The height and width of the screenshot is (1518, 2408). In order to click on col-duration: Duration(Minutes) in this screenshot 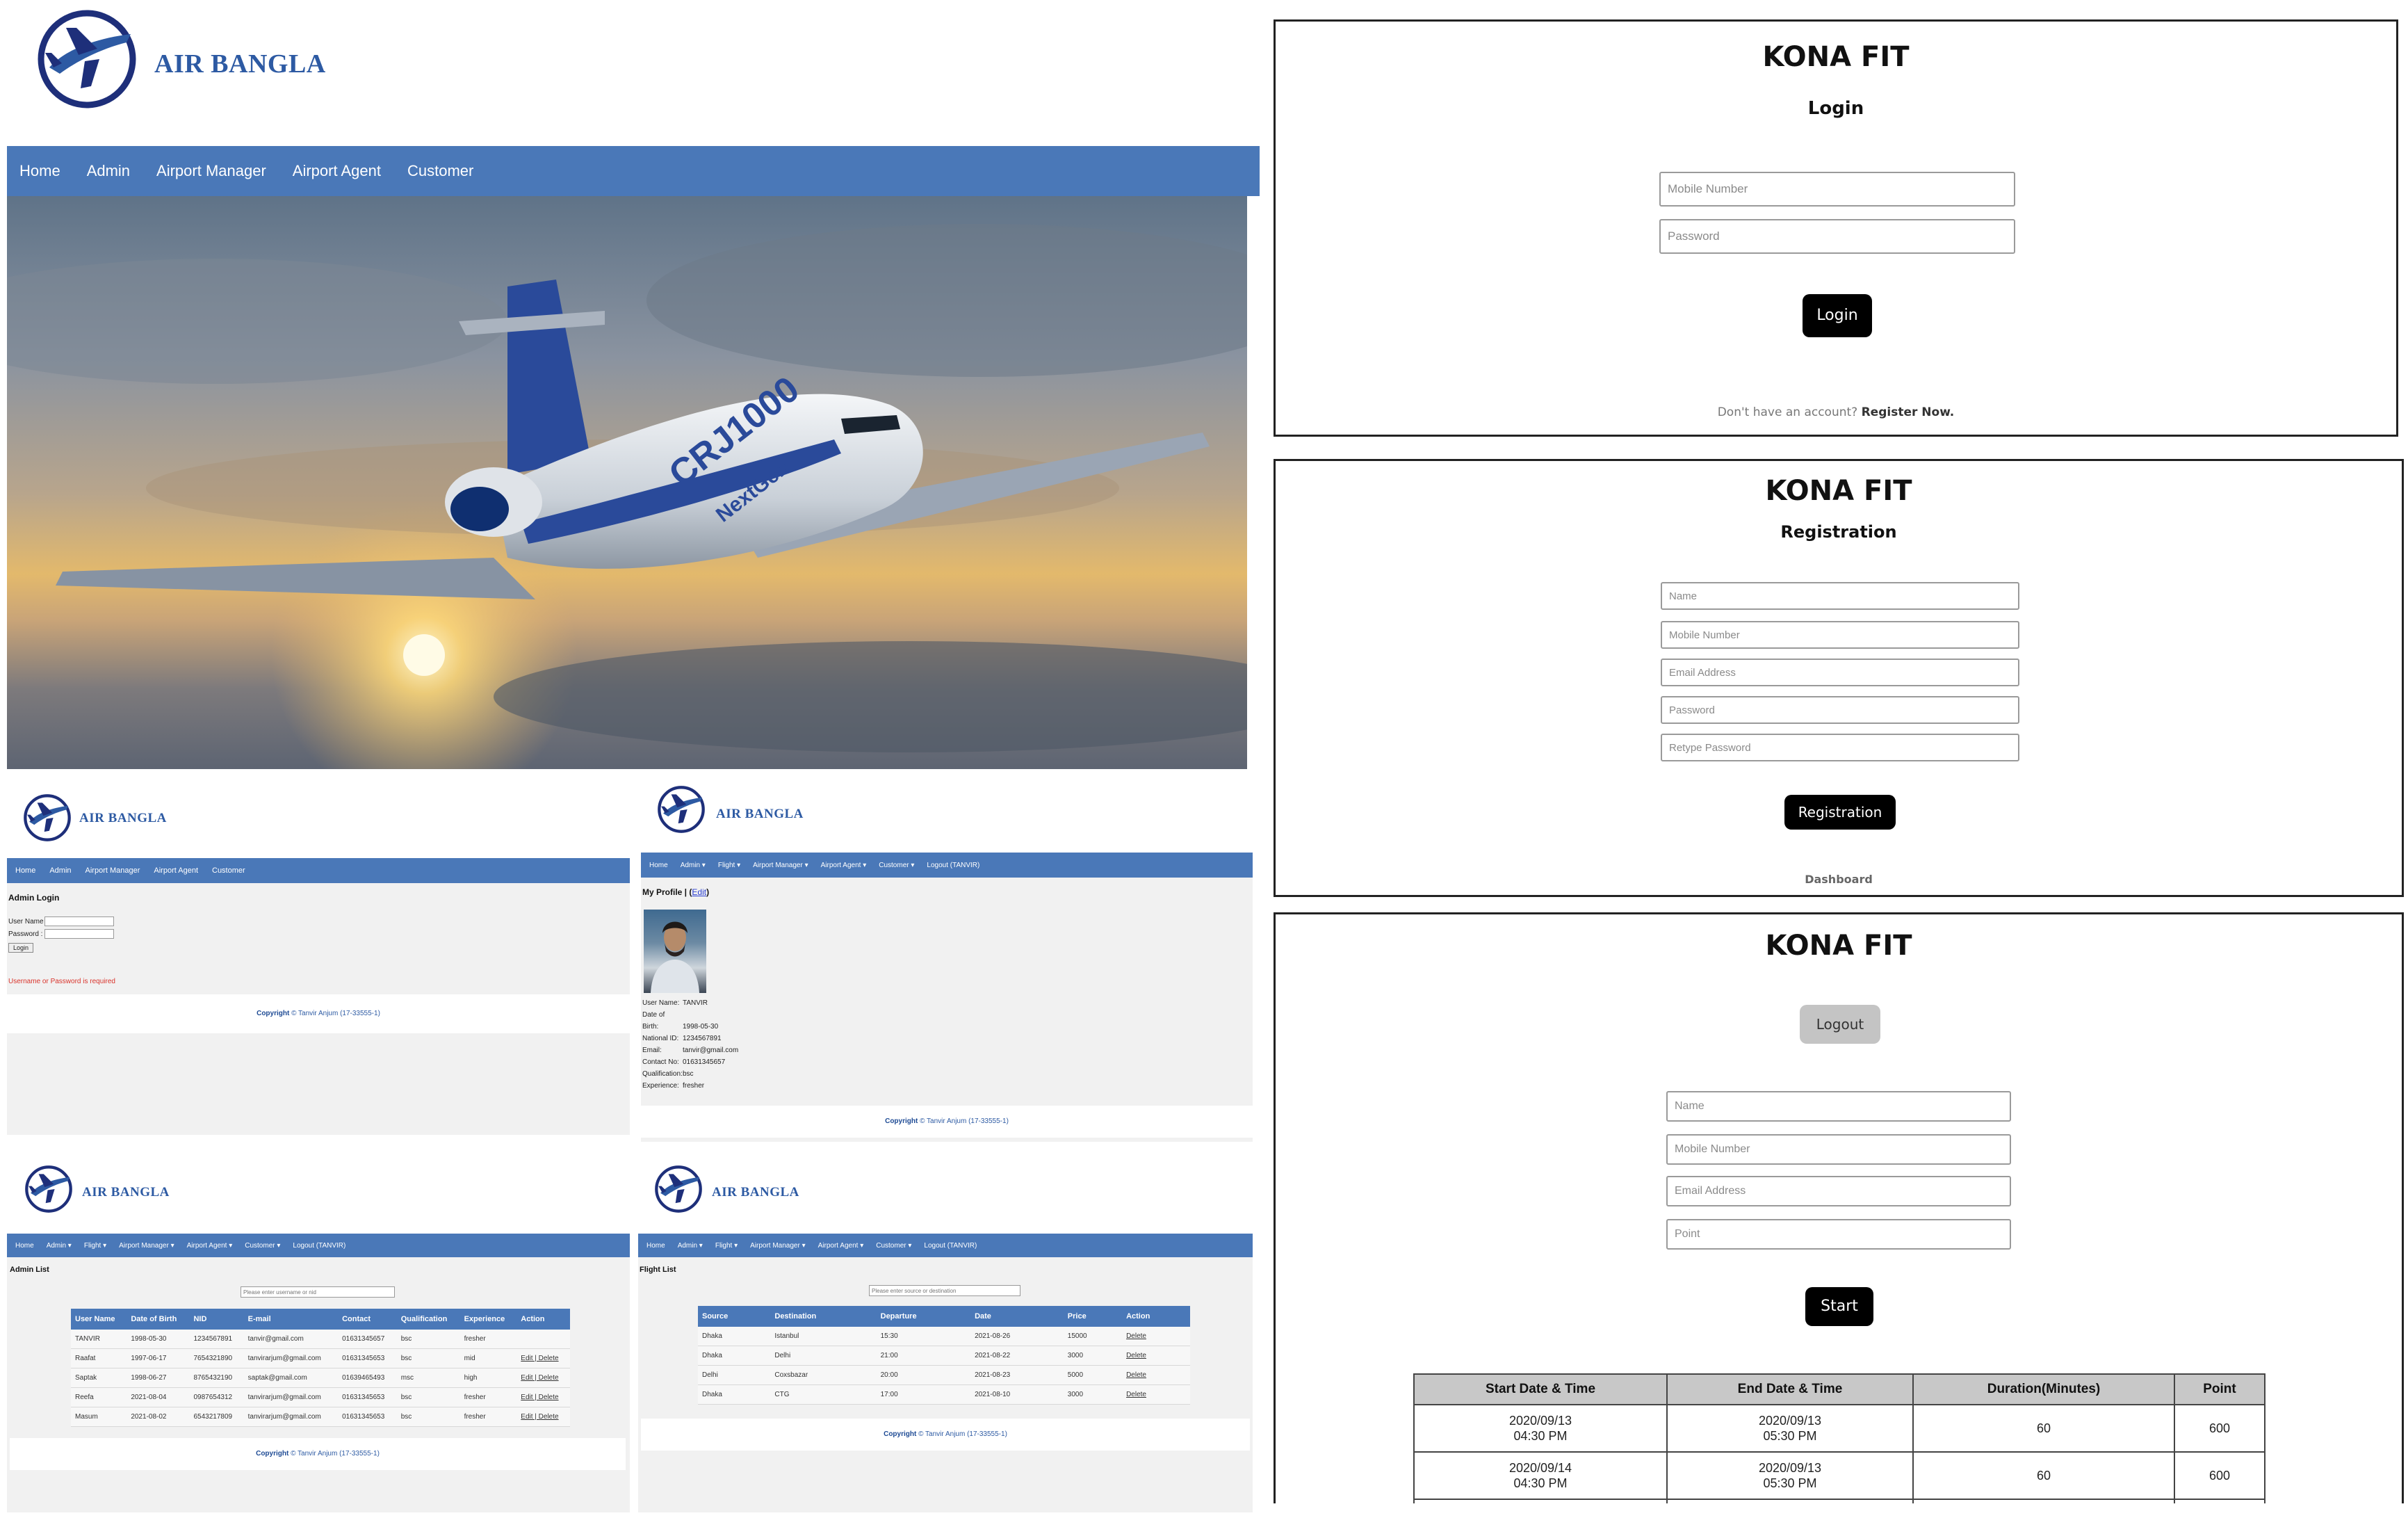, I will do `click(2043, 1389)`.